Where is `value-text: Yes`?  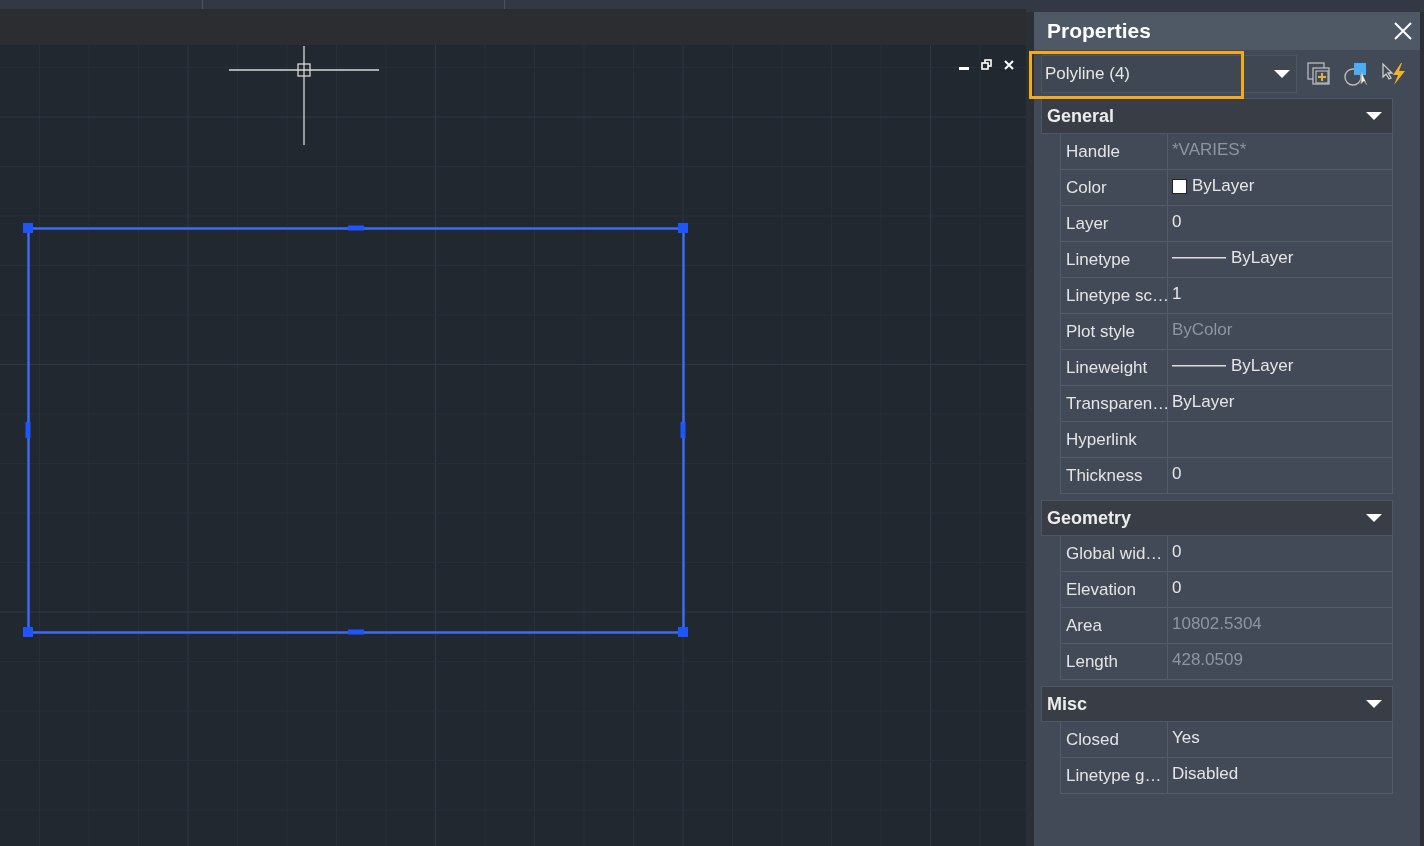
value-text: Yes is located at coordinates (1186, 737).